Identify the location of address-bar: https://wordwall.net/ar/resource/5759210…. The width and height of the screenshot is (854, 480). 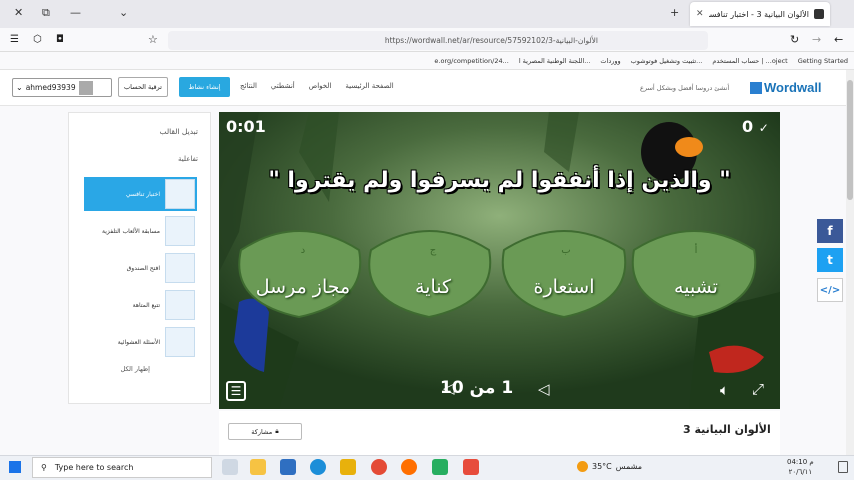
(438, 40).